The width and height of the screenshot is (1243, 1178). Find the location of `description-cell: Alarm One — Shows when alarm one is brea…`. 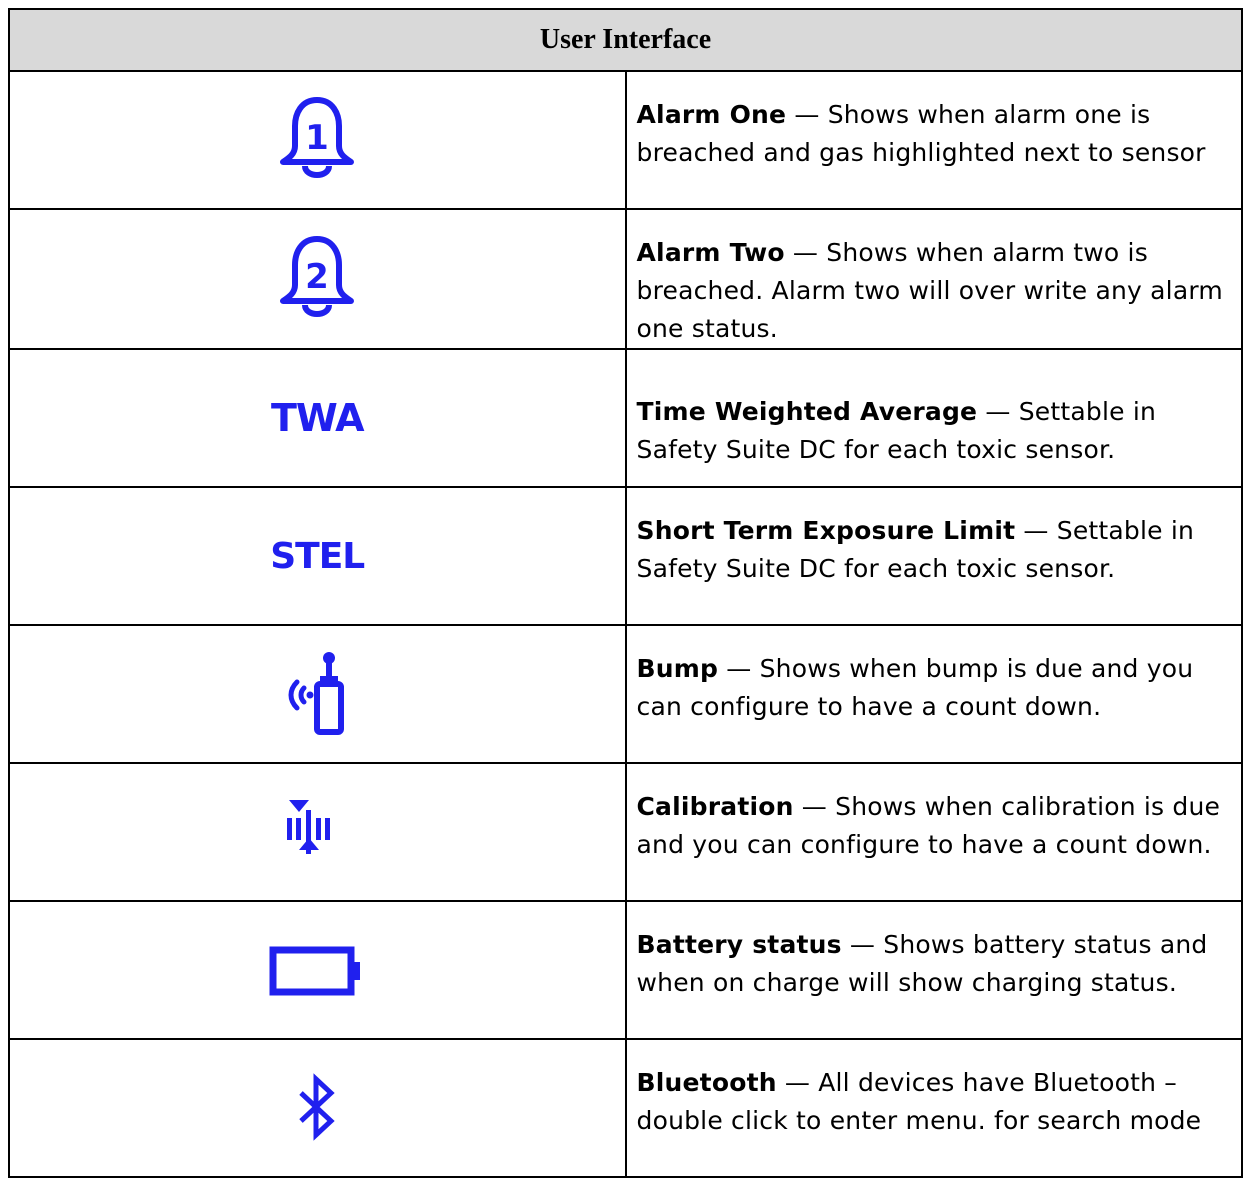

description-cell: Alarm One — Shows when alarm one is brea… is located at coordinates (933, 140).